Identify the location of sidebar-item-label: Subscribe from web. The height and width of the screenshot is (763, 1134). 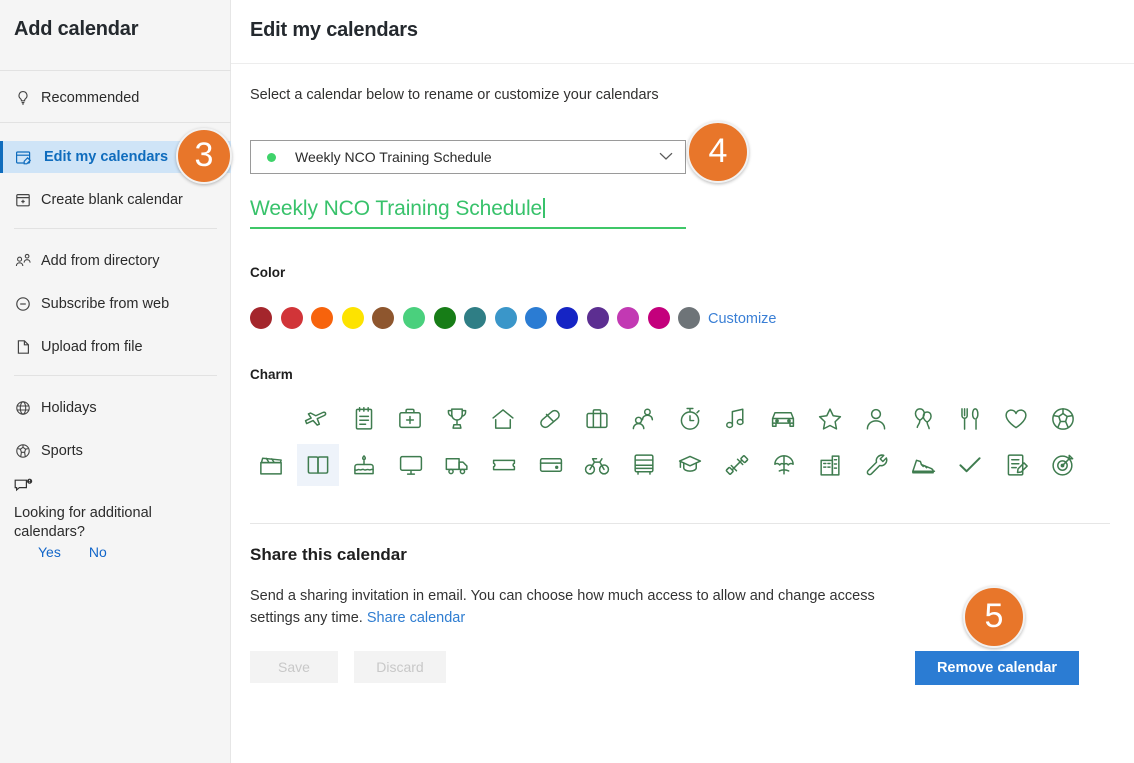
(105, 304).